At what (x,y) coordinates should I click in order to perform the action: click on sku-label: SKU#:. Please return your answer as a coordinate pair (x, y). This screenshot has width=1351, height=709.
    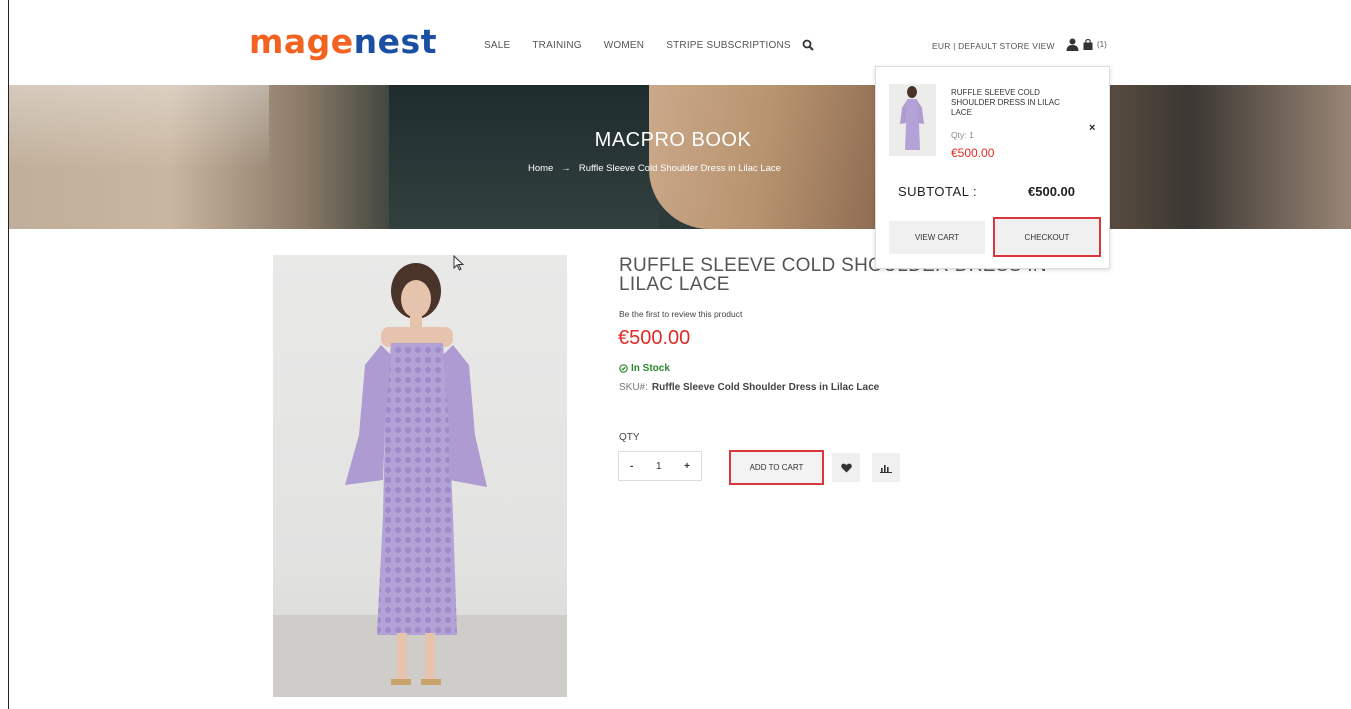
    Looking at the image, I should click on (633, 387).